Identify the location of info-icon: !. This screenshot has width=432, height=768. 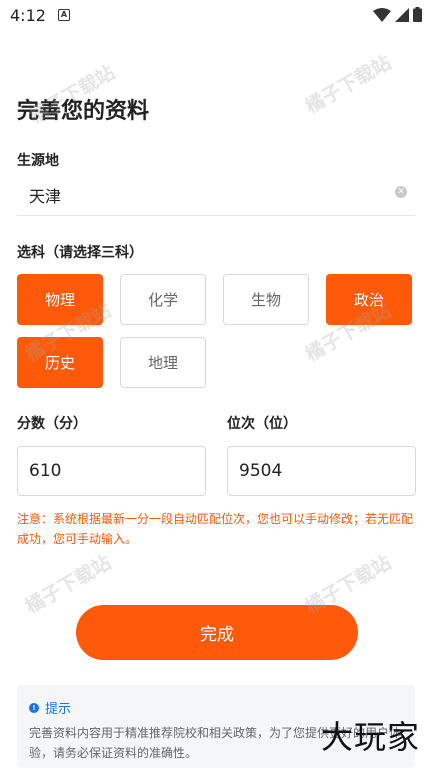
(34, 707).